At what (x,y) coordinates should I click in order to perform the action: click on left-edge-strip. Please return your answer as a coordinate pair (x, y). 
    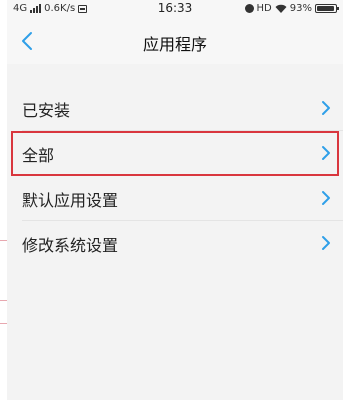
    Looking at the image, I should click on (3, 200).